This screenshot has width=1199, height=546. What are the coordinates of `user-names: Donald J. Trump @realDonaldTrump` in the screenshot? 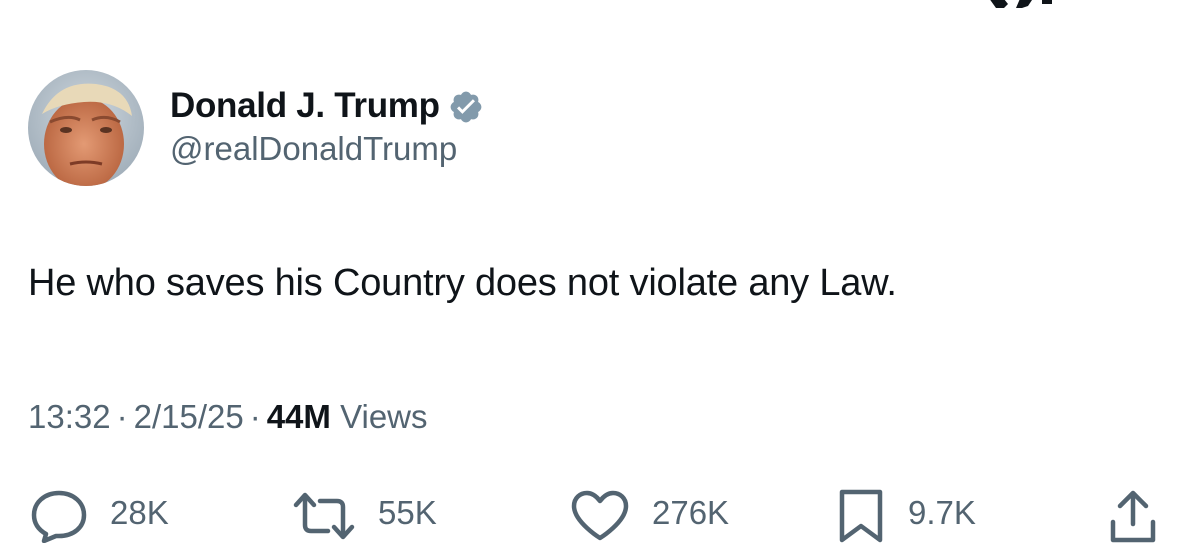 It's located at (327, 126).